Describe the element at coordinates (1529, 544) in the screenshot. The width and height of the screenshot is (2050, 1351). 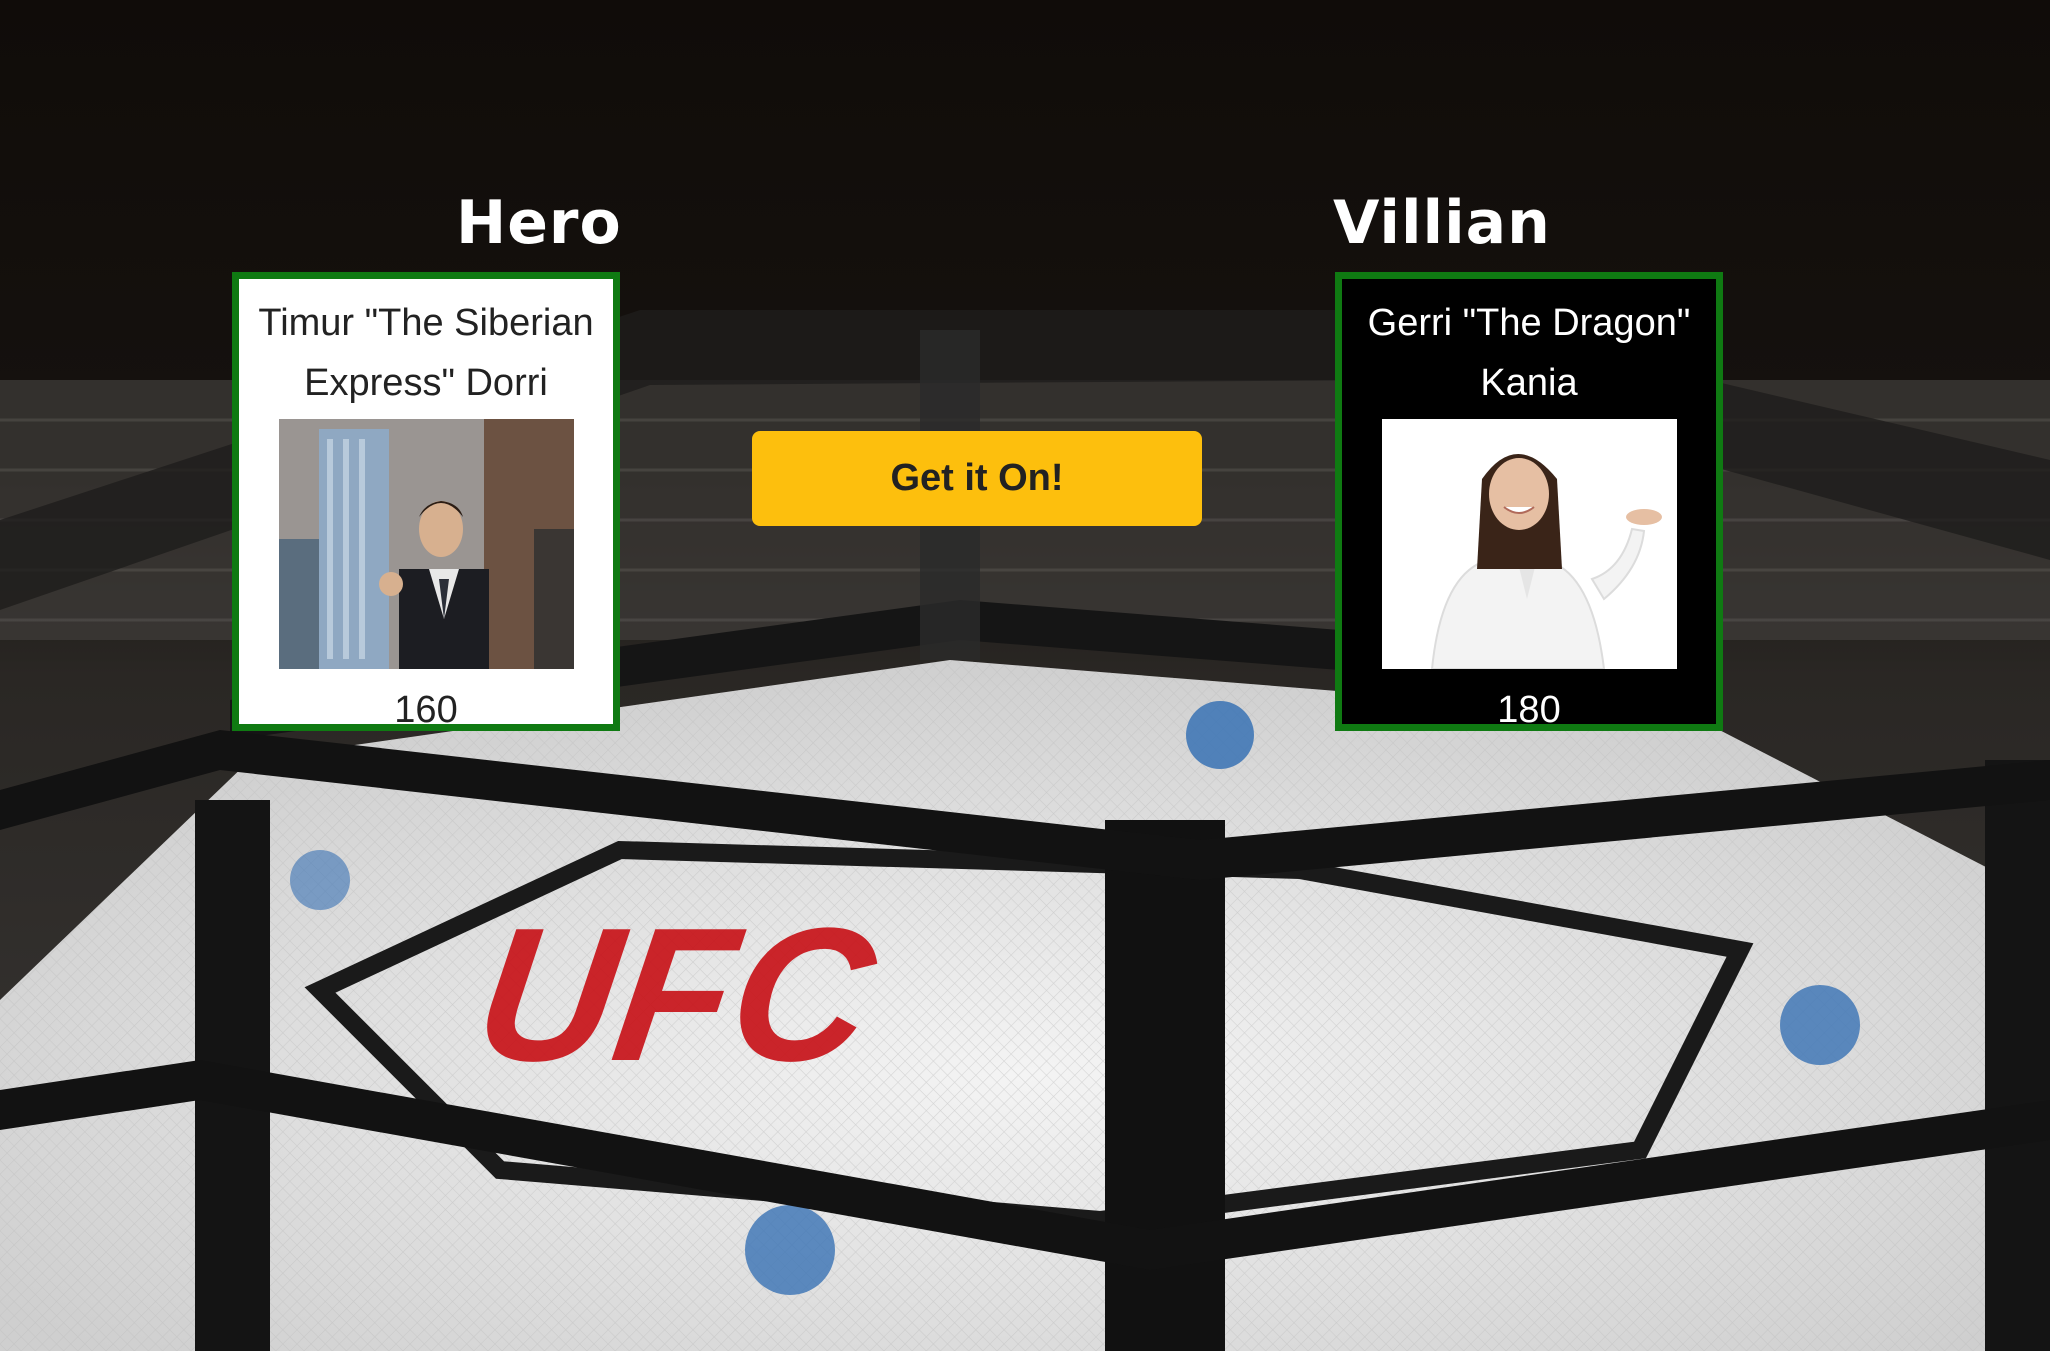
I see `woman-in-white-suit-photo` at that location.